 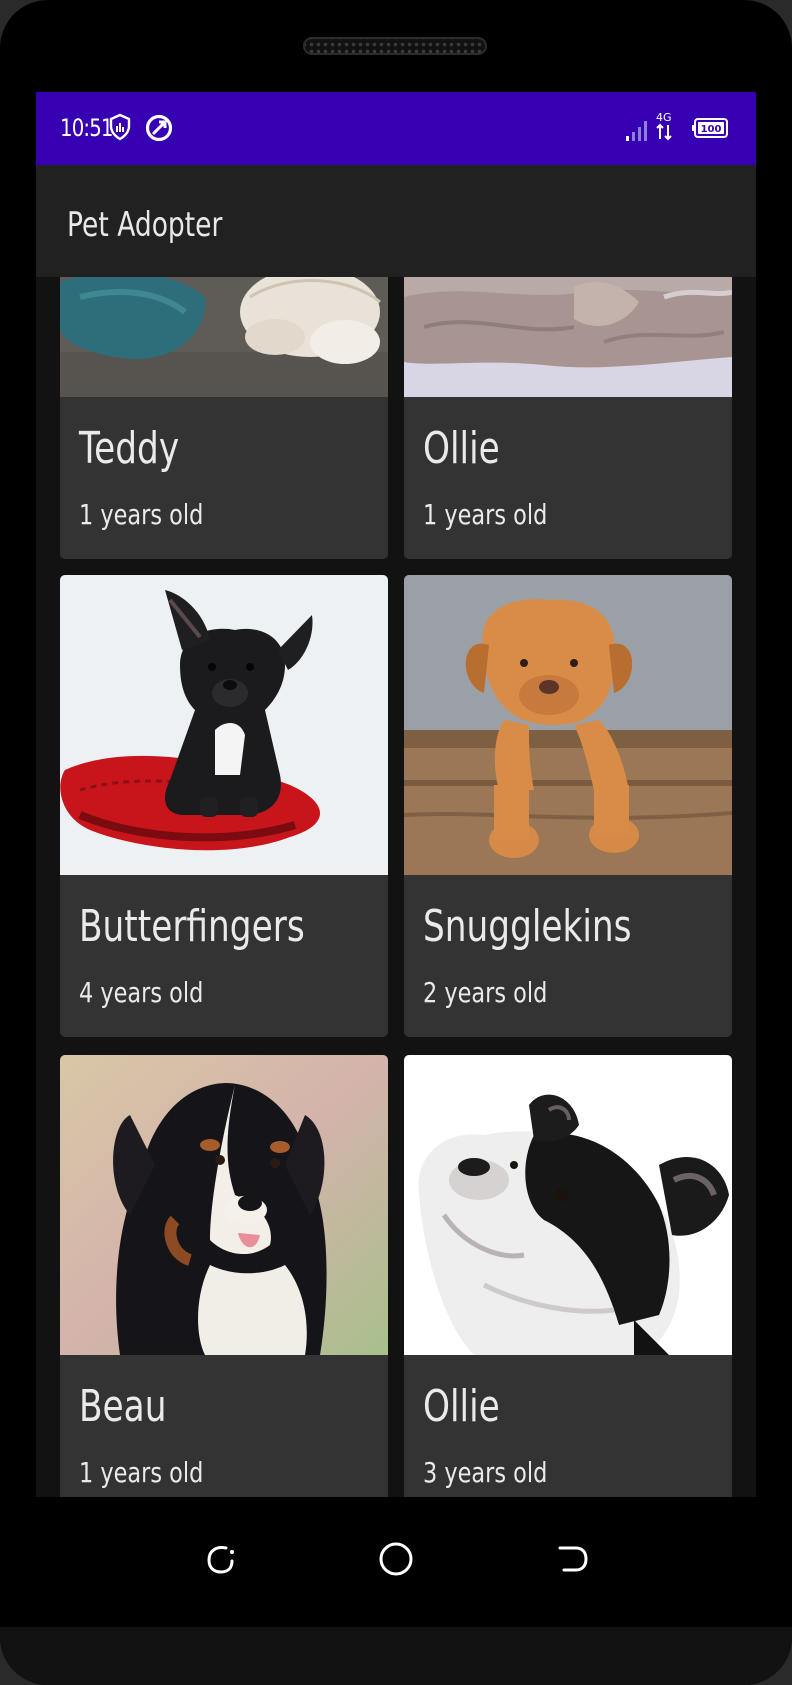 I want to click on pet-name: Teddy, so click(x=129, y=448).